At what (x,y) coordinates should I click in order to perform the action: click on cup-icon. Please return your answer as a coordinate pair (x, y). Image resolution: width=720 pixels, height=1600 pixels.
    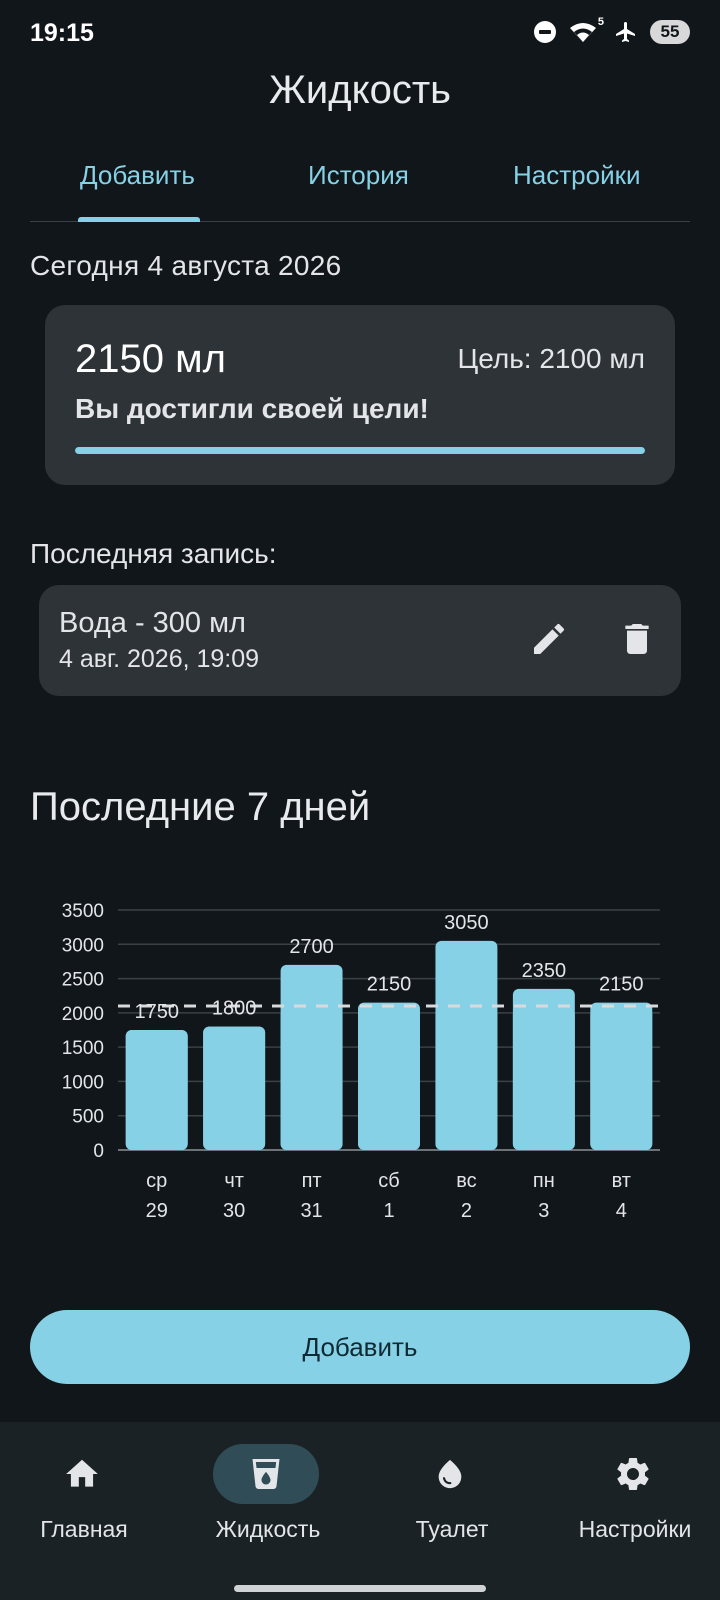
    Looking at the image, I should click on (266, 1474).